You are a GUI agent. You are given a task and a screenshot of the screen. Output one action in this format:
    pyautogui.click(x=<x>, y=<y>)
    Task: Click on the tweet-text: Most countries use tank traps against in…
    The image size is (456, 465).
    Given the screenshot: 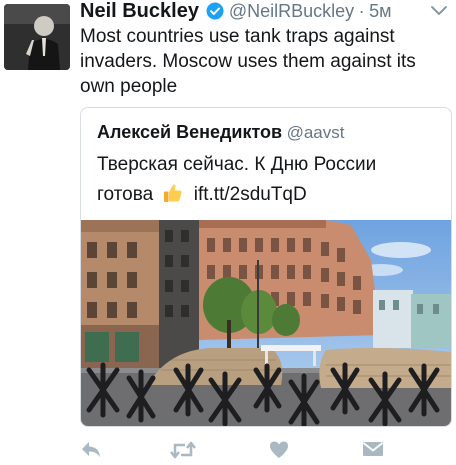 What is the action you would take?
    pyautogui.click(x=248, y=61)
    